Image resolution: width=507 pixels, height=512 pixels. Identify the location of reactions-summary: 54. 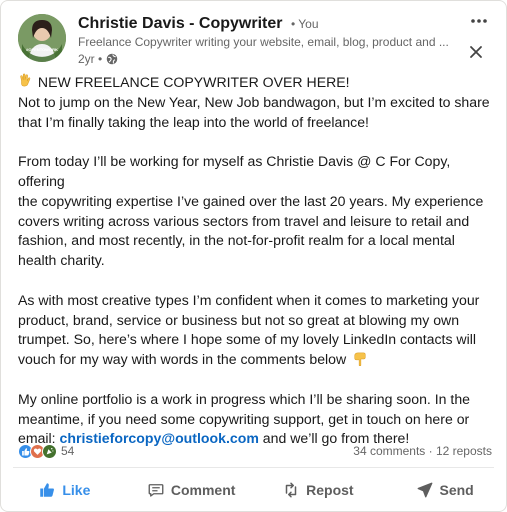
(46, 451).